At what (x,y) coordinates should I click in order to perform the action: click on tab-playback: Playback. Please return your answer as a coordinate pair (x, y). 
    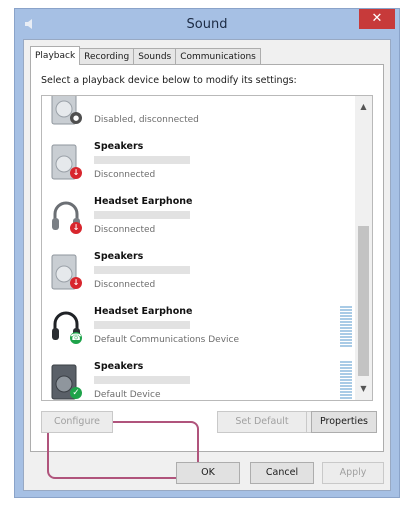
    Looking at the image, I should click on (55, 55).